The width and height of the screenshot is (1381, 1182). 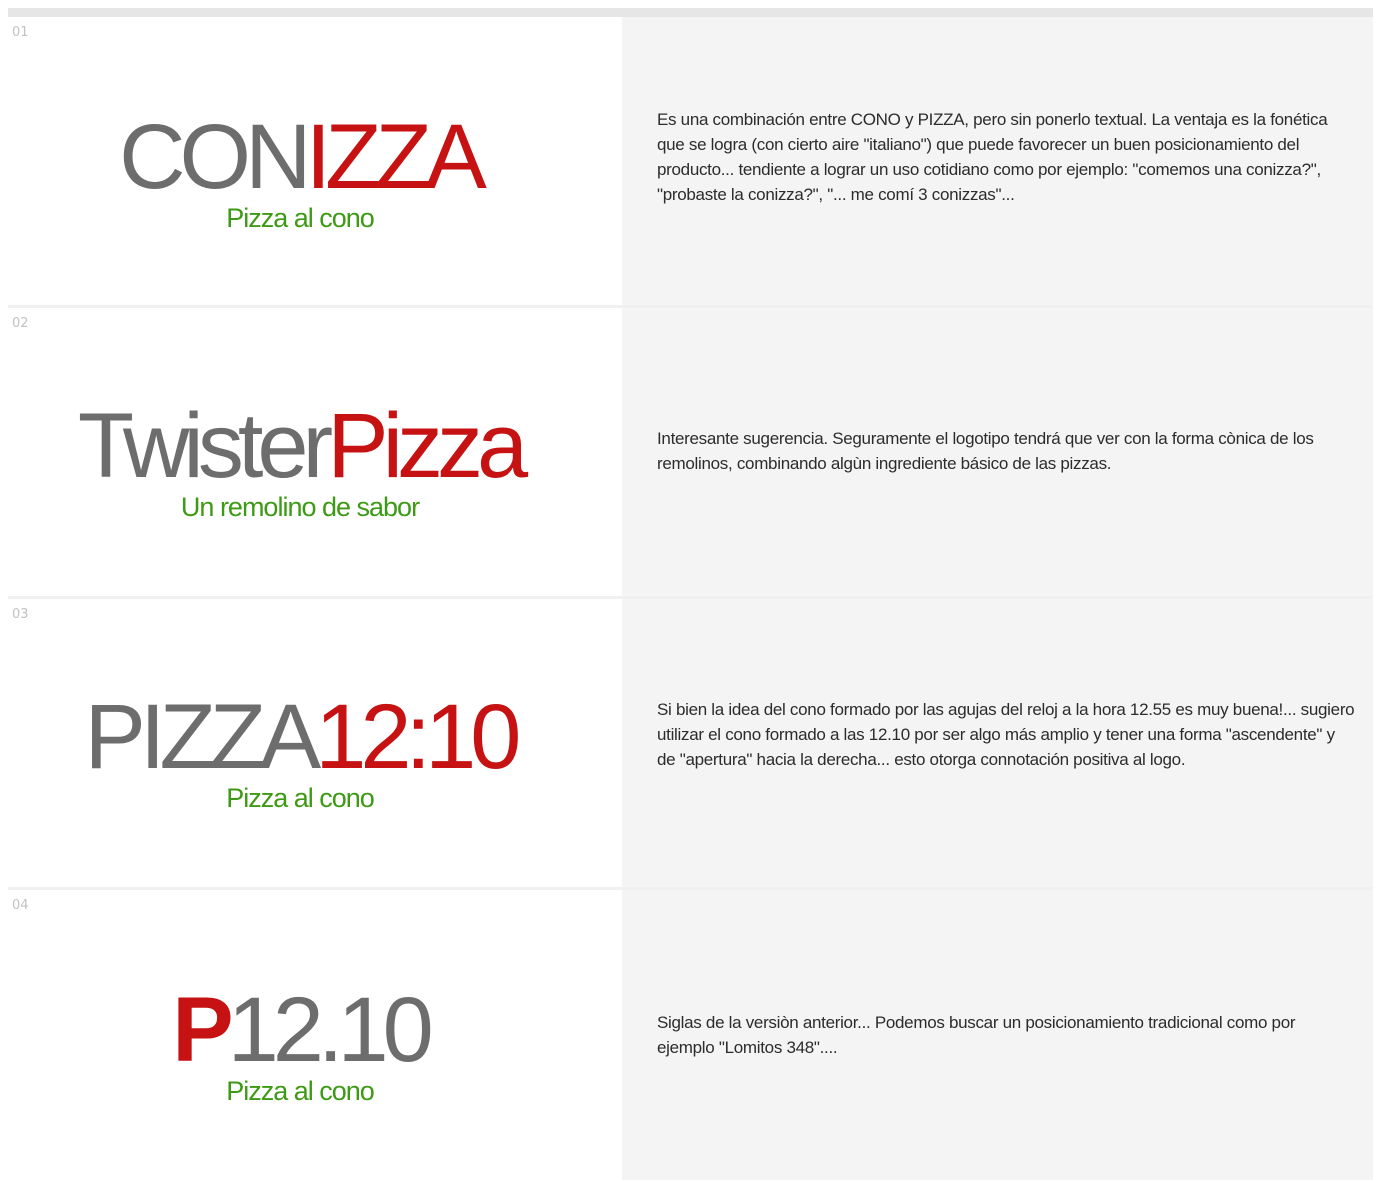 What do you see at coordinates (20, 614) in the screenshot?
I see `proposal-number: 03` at bounding box center [20, 614].